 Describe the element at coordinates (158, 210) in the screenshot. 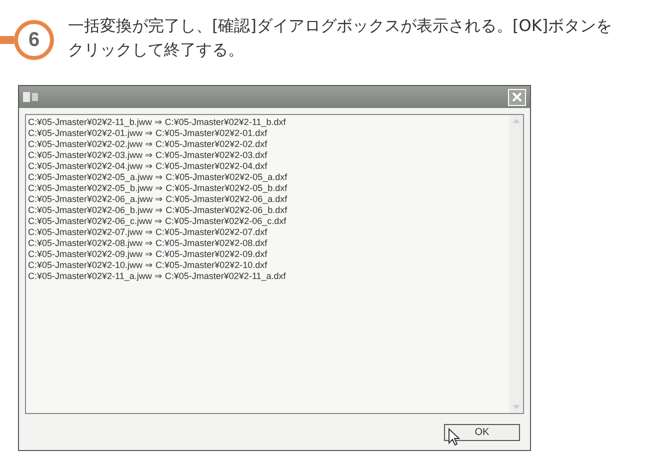

I see `log-line: C:¥05-Jmaster¥02¥2-06_b.jww ⇒ C:¥05-Jmaster¥02¥2-06_b.dxf` at that location.